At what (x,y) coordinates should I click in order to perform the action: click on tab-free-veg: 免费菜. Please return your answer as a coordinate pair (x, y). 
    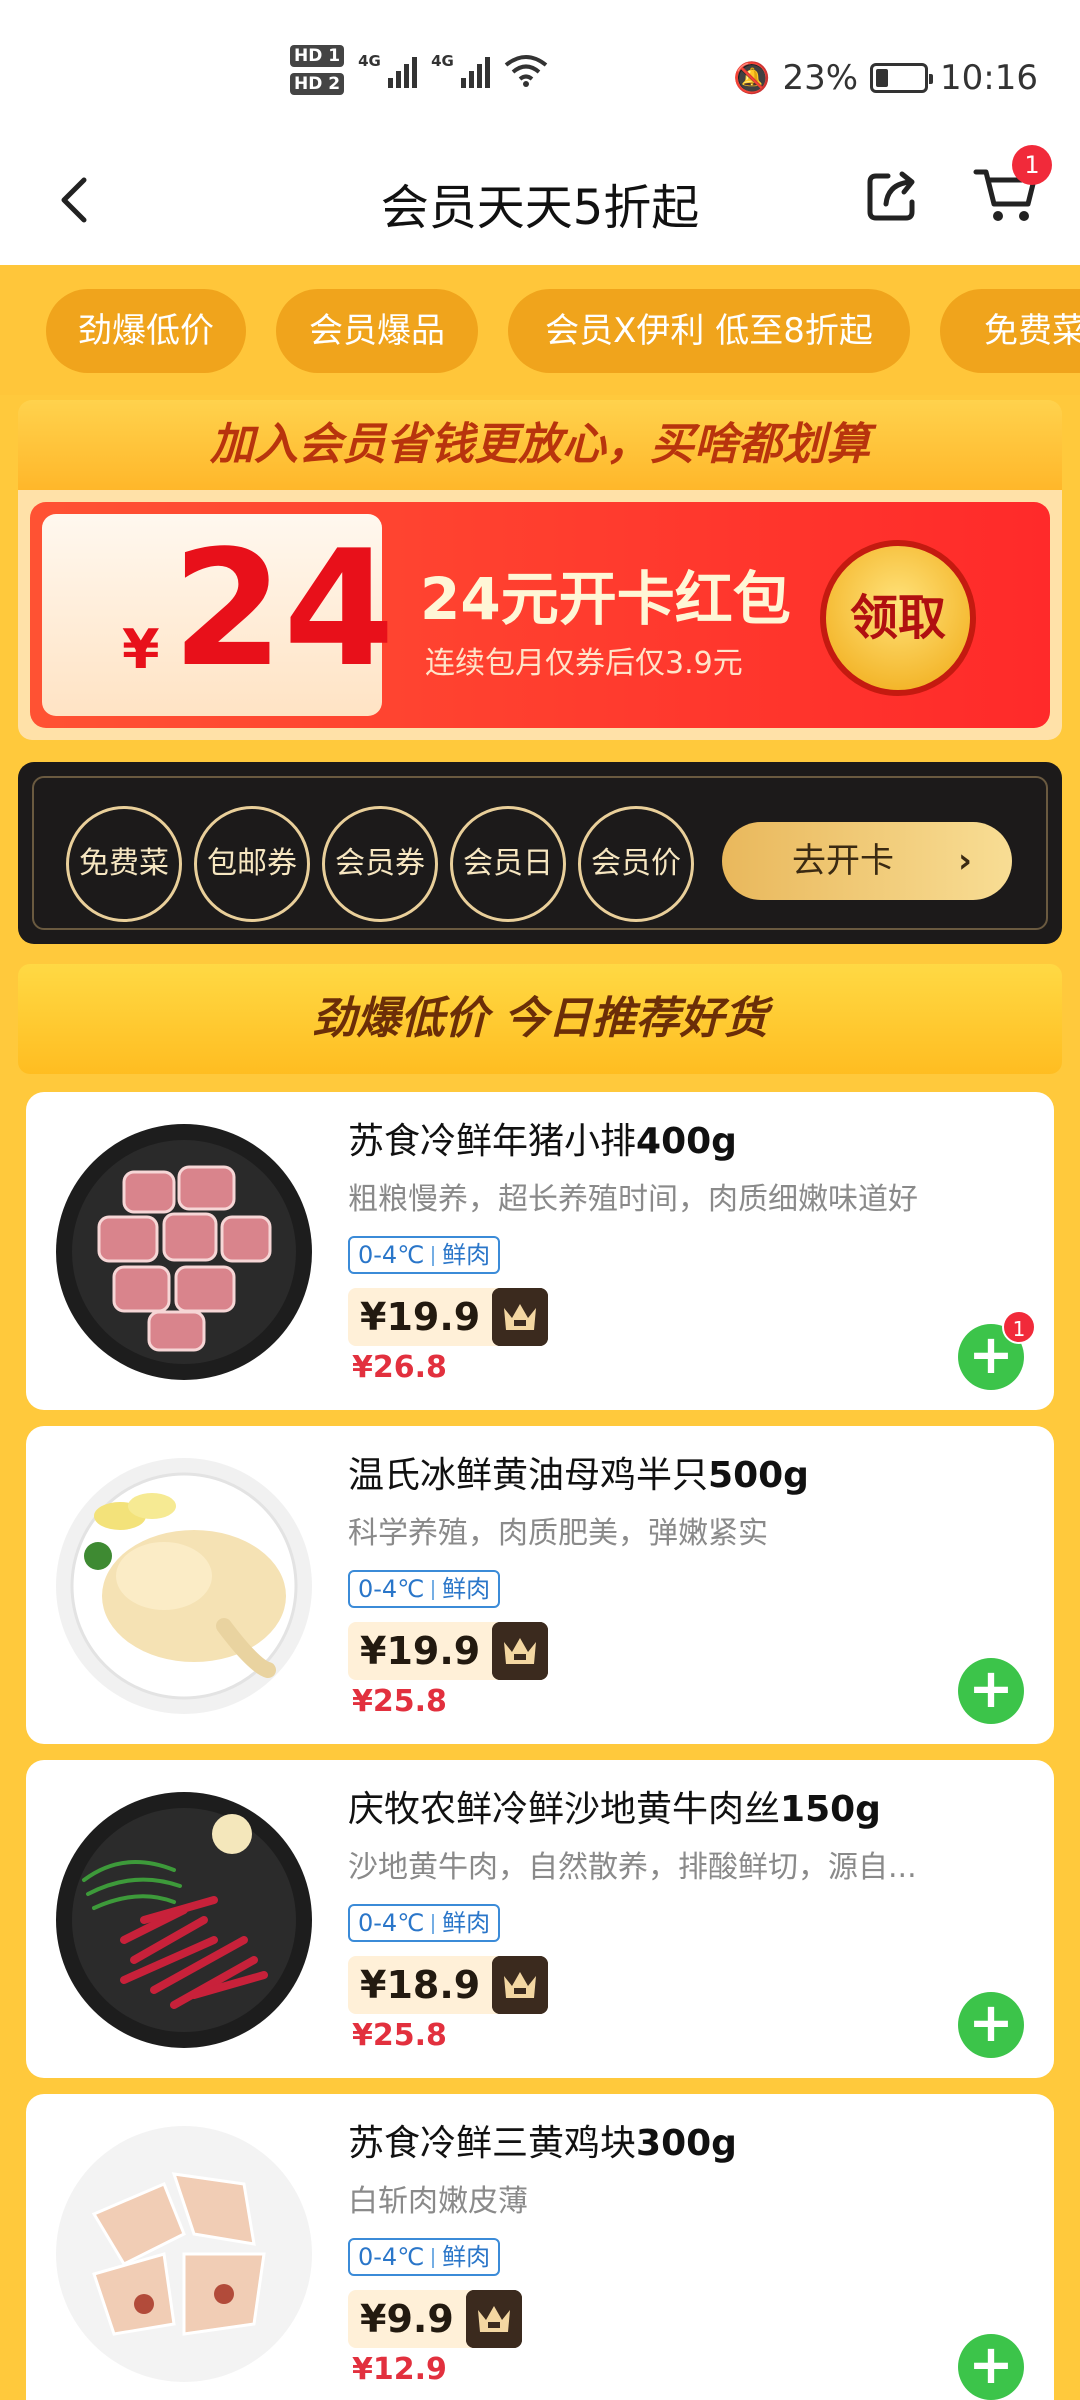
    Looking at the image, I should click on (1010, 331).